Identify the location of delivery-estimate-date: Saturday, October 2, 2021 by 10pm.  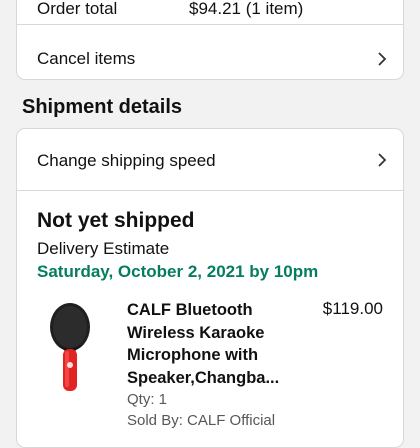
(178, 271).